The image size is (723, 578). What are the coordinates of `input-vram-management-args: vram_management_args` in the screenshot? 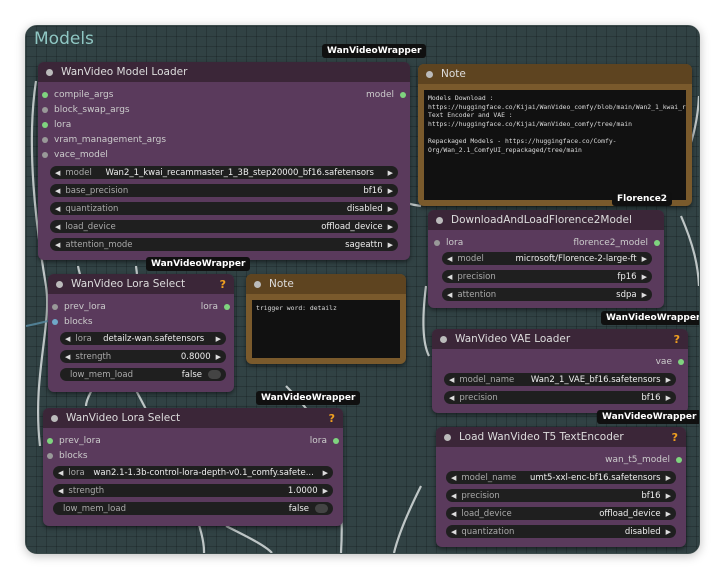 It's located at (104, 140).